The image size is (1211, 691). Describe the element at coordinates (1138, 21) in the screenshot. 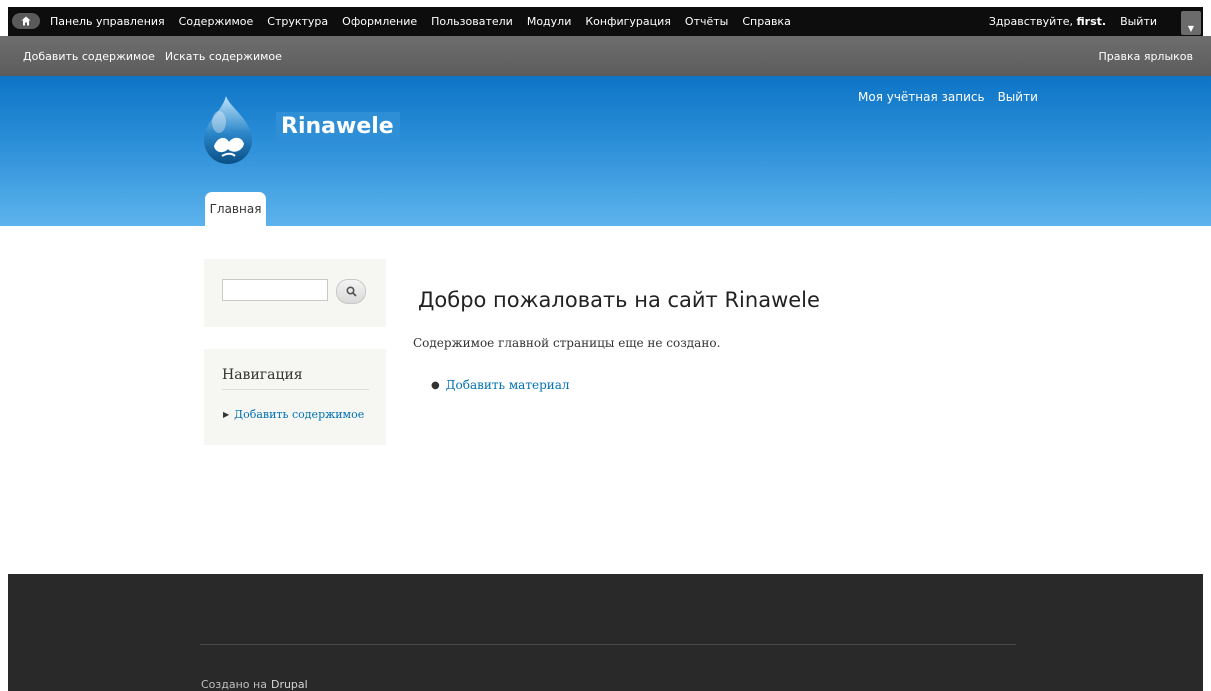

I see `toolbar-logout-link: Выйти` at that location.